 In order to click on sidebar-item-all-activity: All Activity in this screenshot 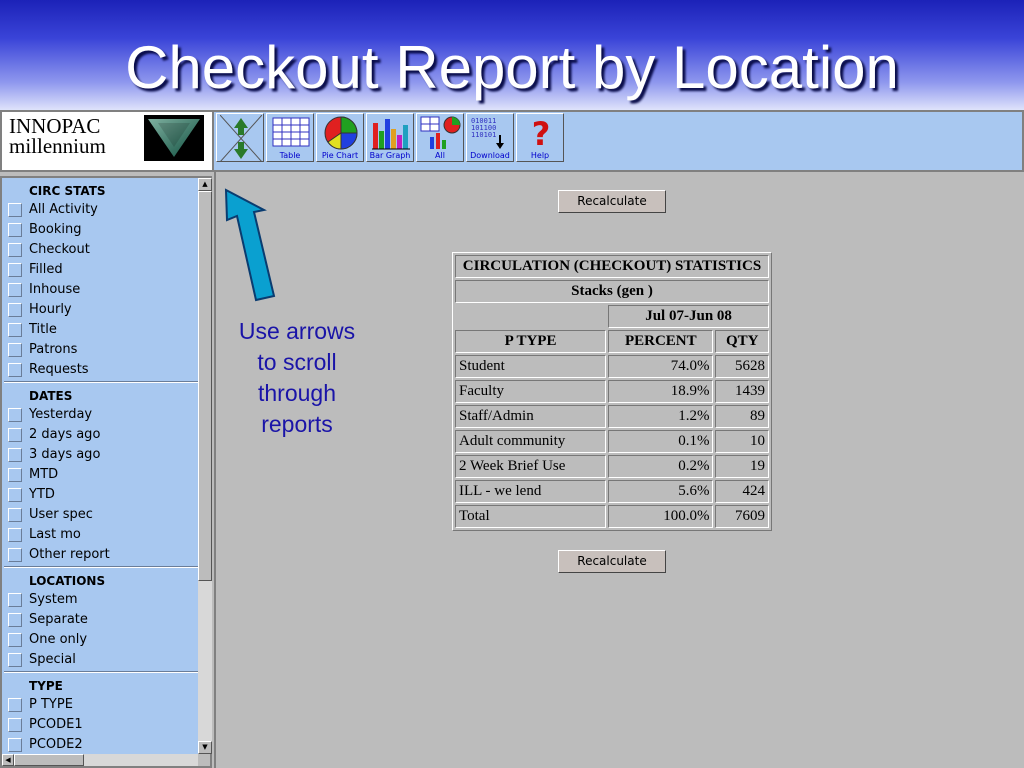, I will do `click(100, 210)`.